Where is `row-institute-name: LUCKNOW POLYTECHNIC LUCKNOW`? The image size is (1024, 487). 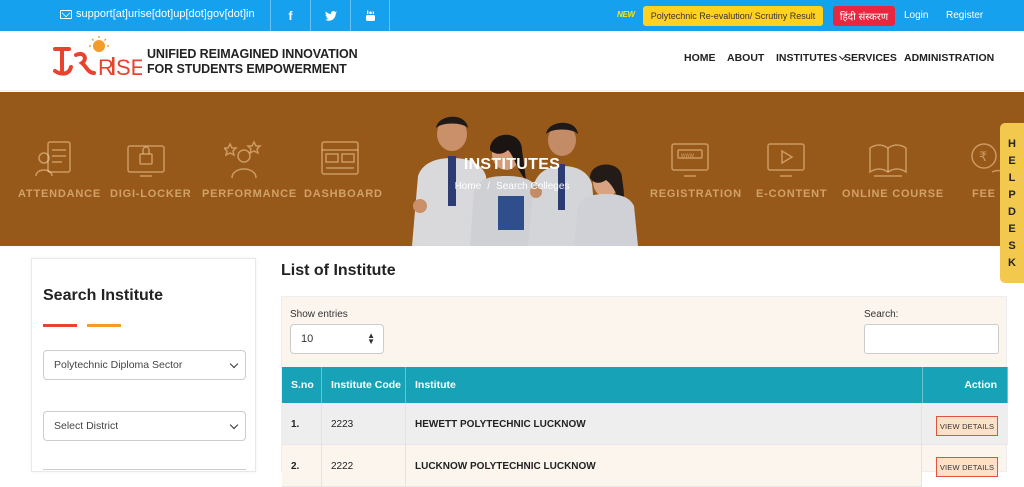 row-institute-name: LUCKNOW POLYTECHNIC LUCKNOW is located at coordinates (664, 466).